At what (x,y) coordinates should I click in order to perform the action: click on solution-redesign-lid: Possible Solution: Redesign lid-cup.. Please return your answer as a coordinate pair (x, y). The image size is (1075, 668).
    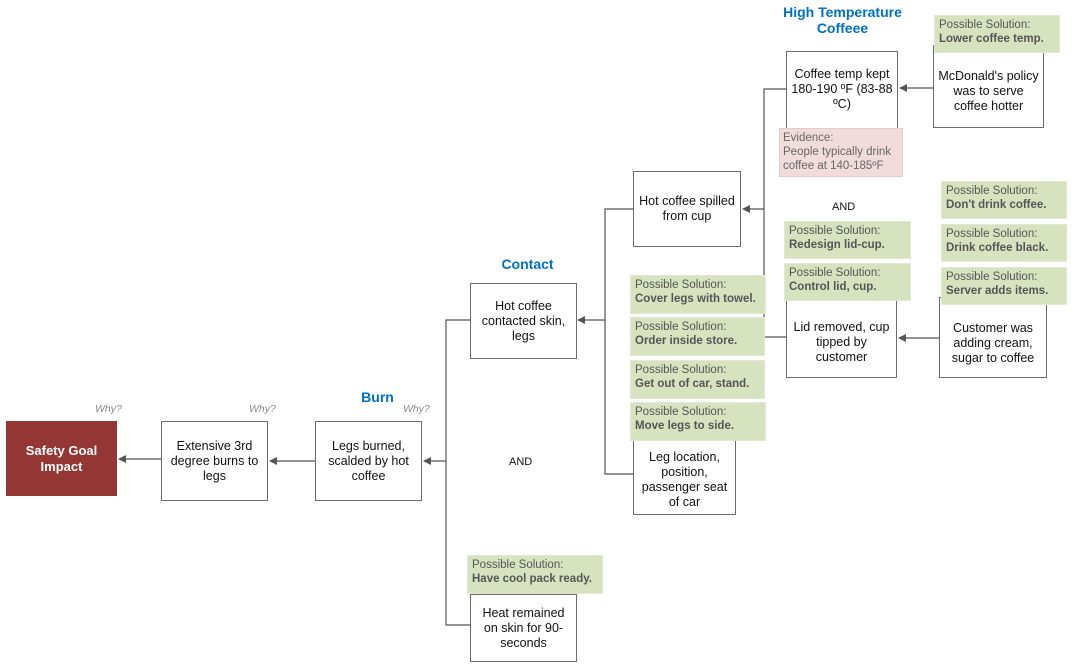
    Looking at the image, I should click on (847, 240).